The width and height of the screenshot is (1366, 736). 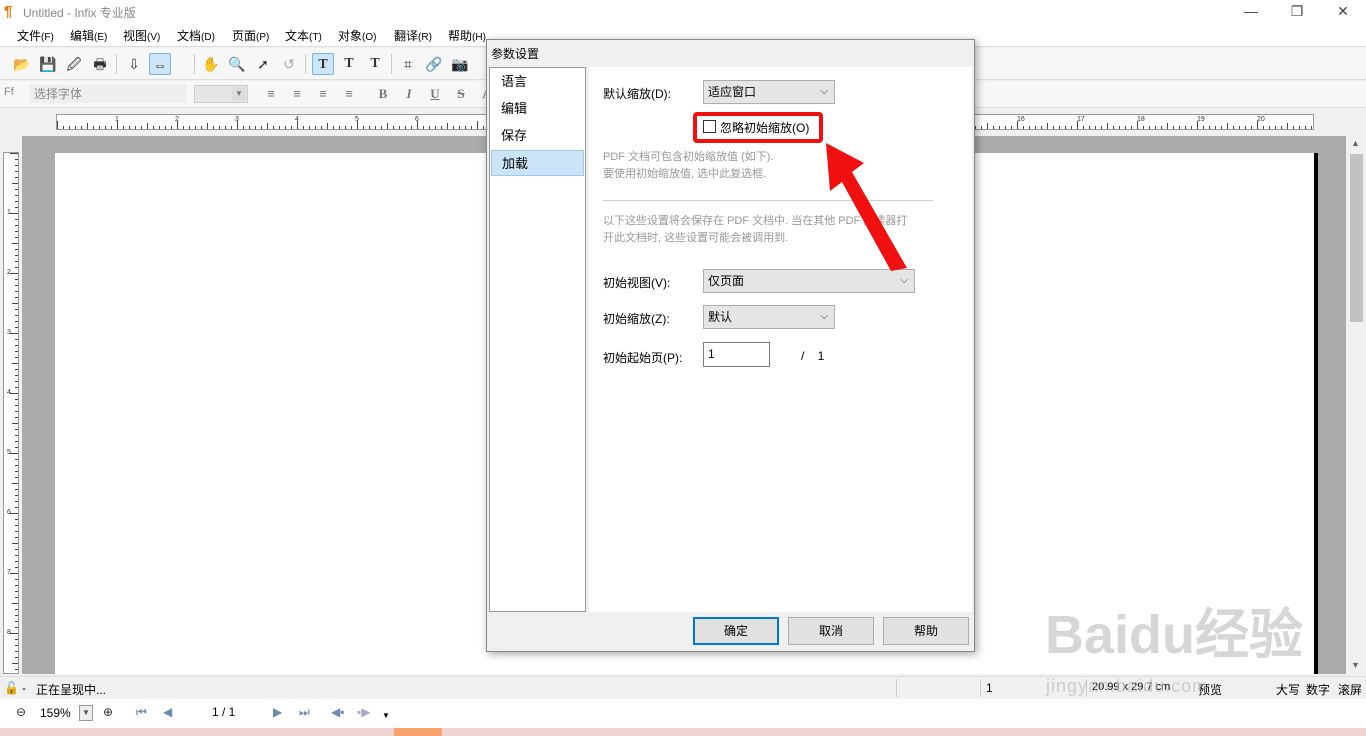 What do you see at coordinates (297, 119) in the screenshot?
I see `ruler-label: 4` at bounding box center [297, 119].